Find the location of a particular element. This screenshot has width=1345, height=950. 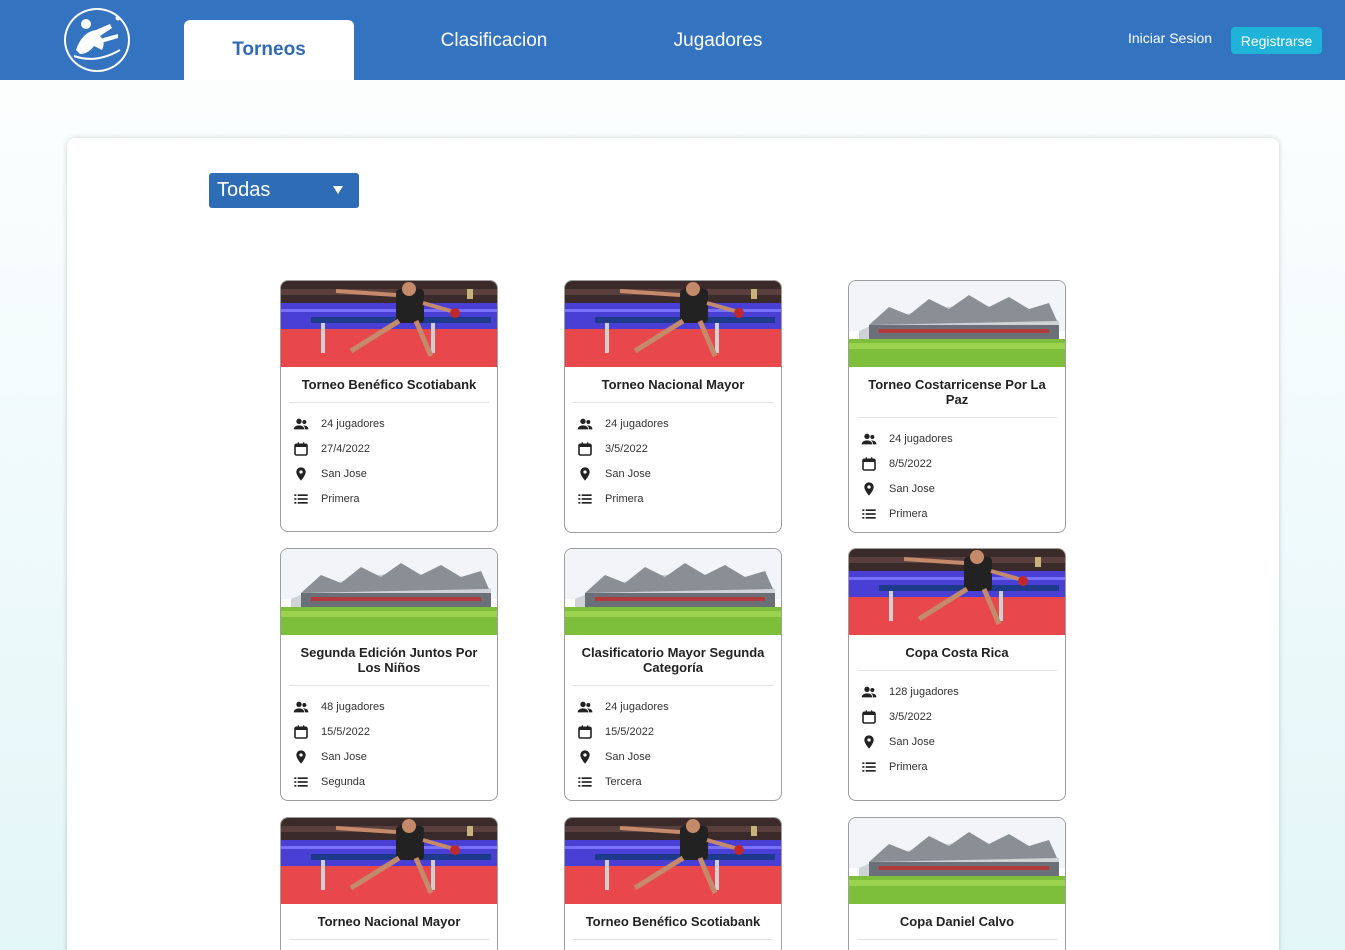

logo-icon is located at coordinates (97, 40).